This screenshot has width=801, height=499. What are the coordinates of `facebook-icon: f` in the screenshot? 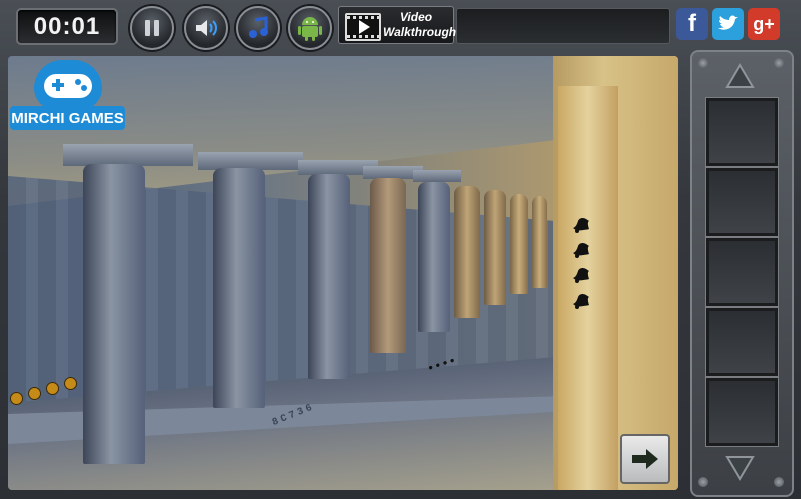 It's located at (692, 23).